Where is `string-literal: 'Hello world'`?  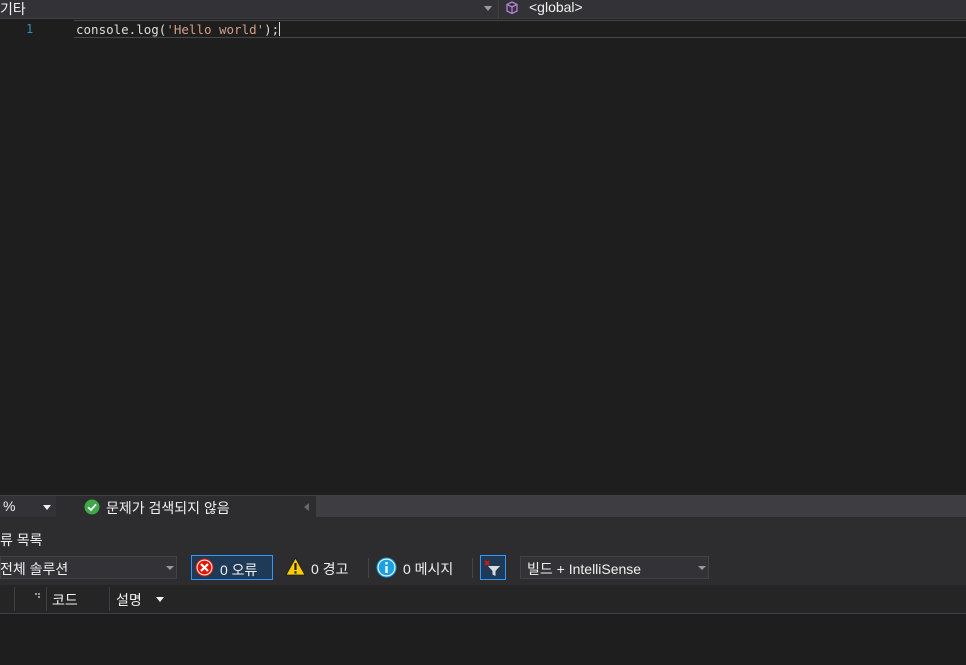 string-literal: 'Hello world' is located at coordinates (215, 29).